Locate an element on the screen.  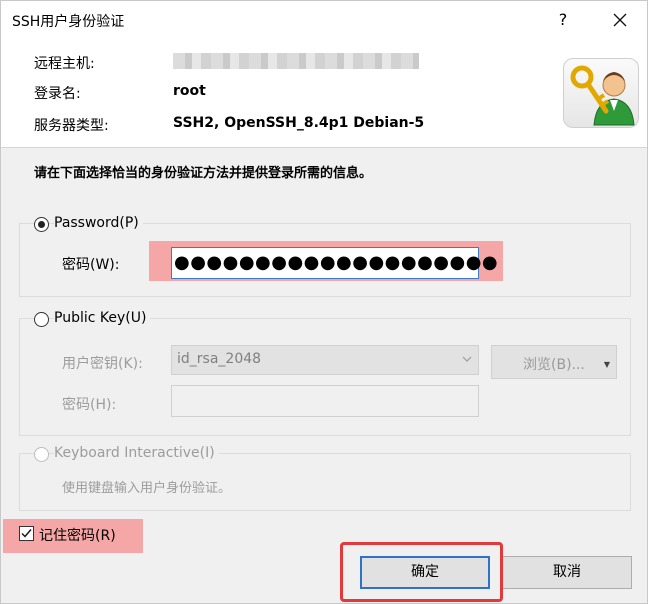
password-radio is located at coordinates (41, 224).